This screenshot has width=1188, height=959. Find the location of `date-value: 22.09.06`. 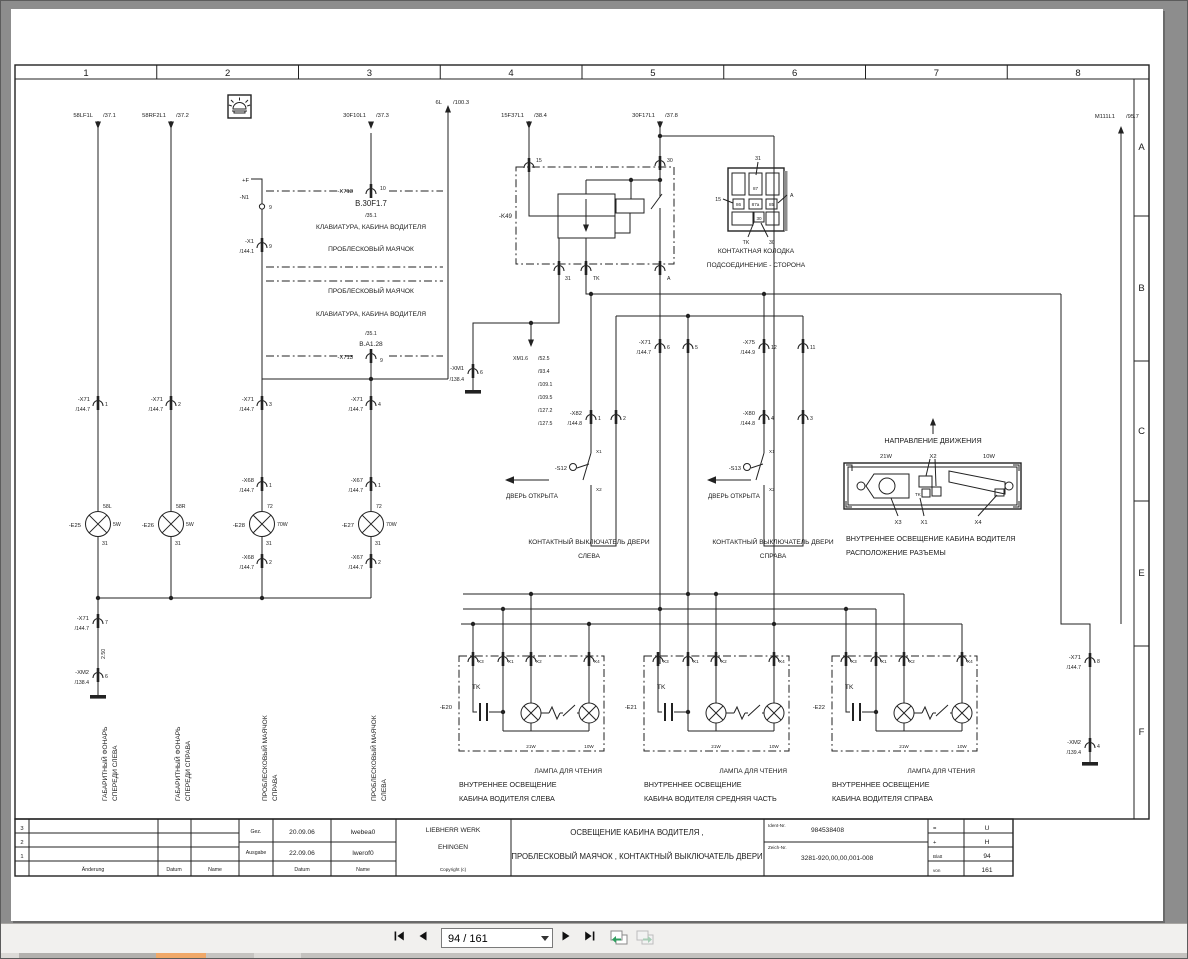

date-value: 22.09.06 is located at coordinates (302, 853).